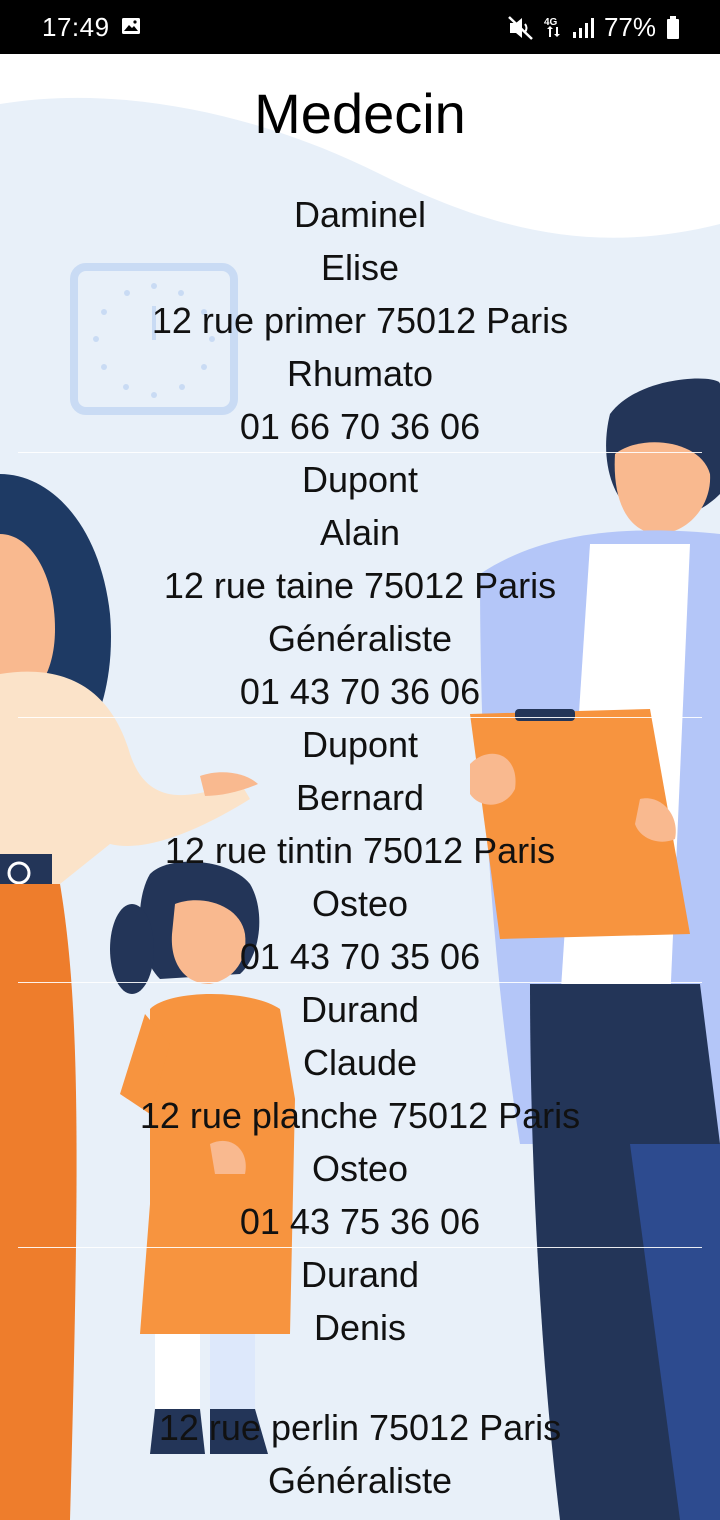 This screenshot has width=720, height=1520. What do you see at coordinates (360, 426) in the screenshot?
I see `doctor-phone: 01 66 70 36 06` at bounding box center [360, 426].